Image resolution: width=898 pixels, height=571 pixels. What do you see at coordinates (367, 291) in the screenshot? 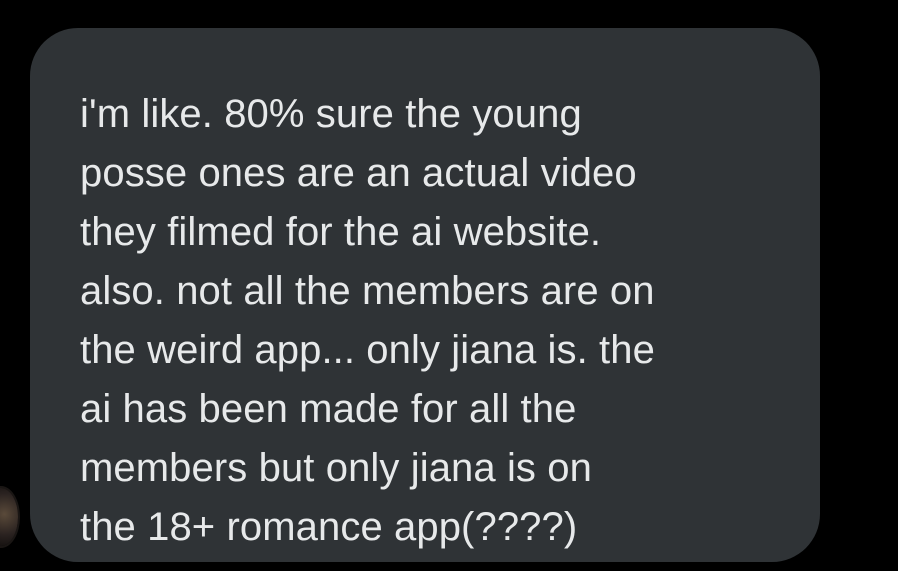
I see `message-line: also. not all the members are on` at bounding box center [367, 291].